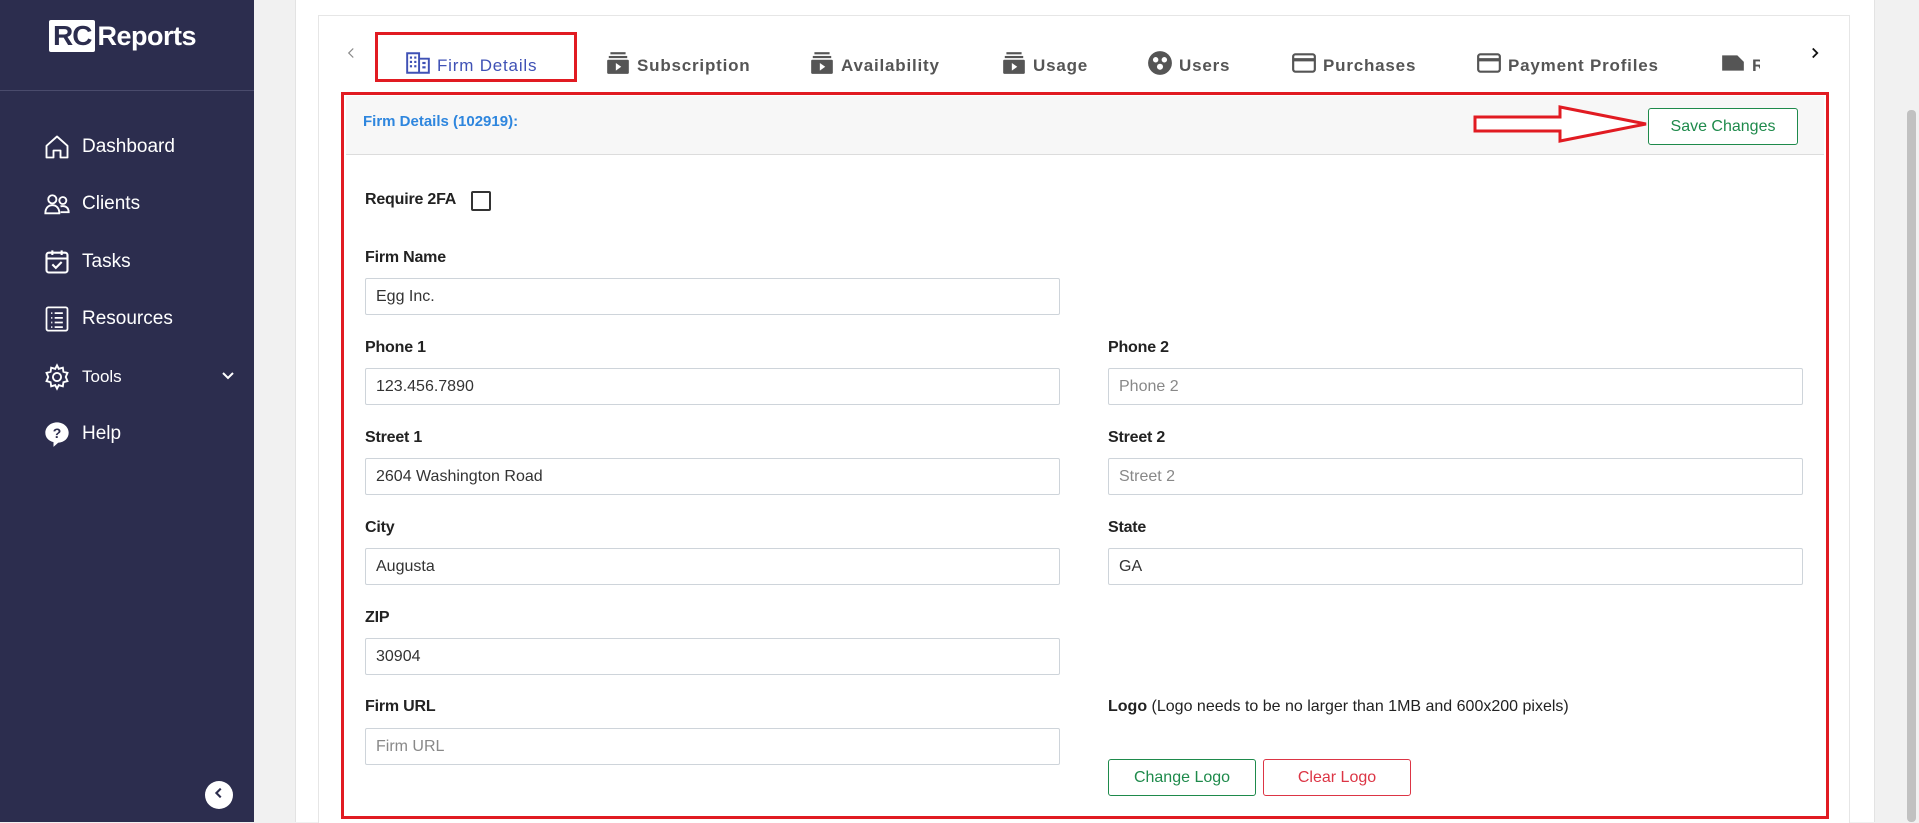 The image size is (1919, 823). What do you see at coordinates (890, 65) in the screenshot?
I see `tab-label: Availability` at bounding box center [890, 65].